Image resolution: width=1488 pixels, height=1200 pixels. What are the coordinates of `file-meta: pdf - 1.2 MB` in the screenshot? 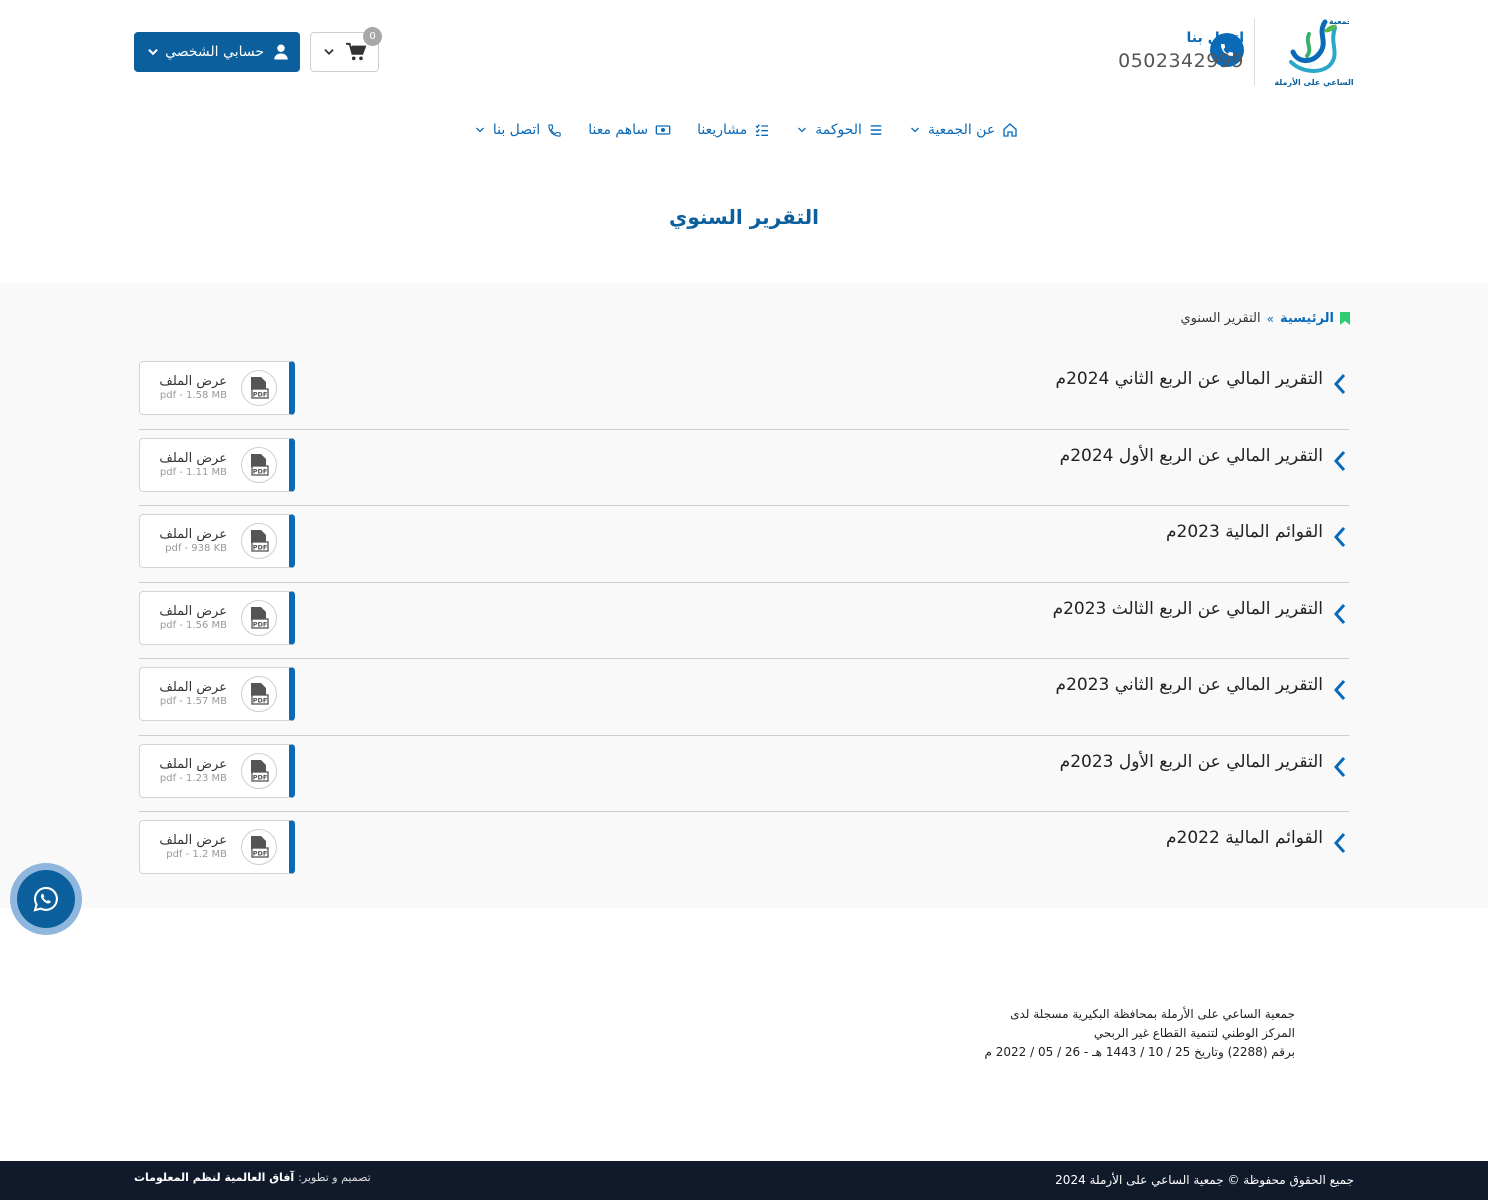 It's located at (196, 854).